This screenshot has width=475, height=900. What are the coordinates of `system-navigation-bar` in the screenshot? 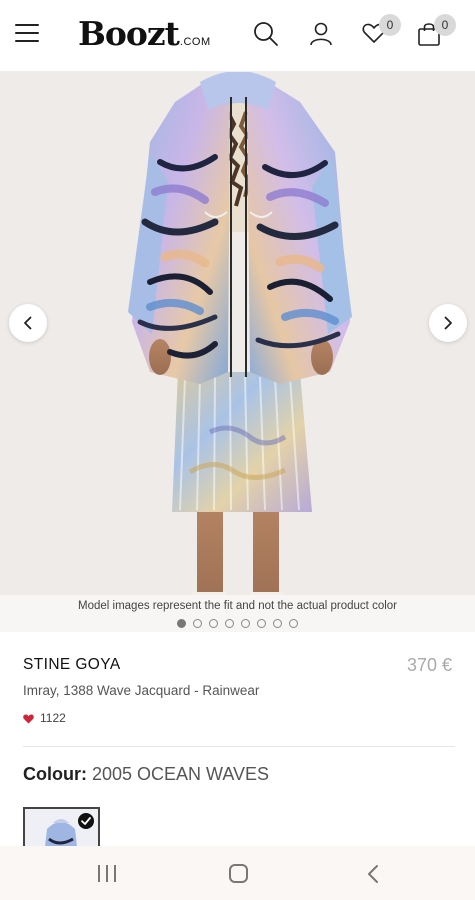 It's located at (237, 873).